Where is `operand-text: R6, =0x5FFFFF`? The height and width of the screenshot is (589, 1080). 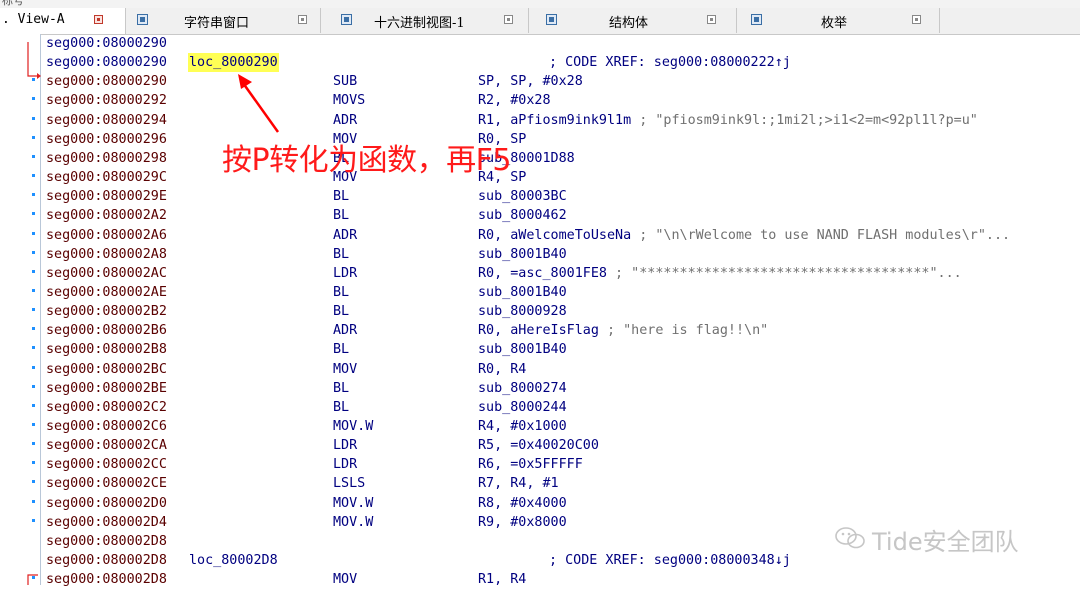 operand-text: R6, =0x5FFFFF is located at coordinates (530, 464).